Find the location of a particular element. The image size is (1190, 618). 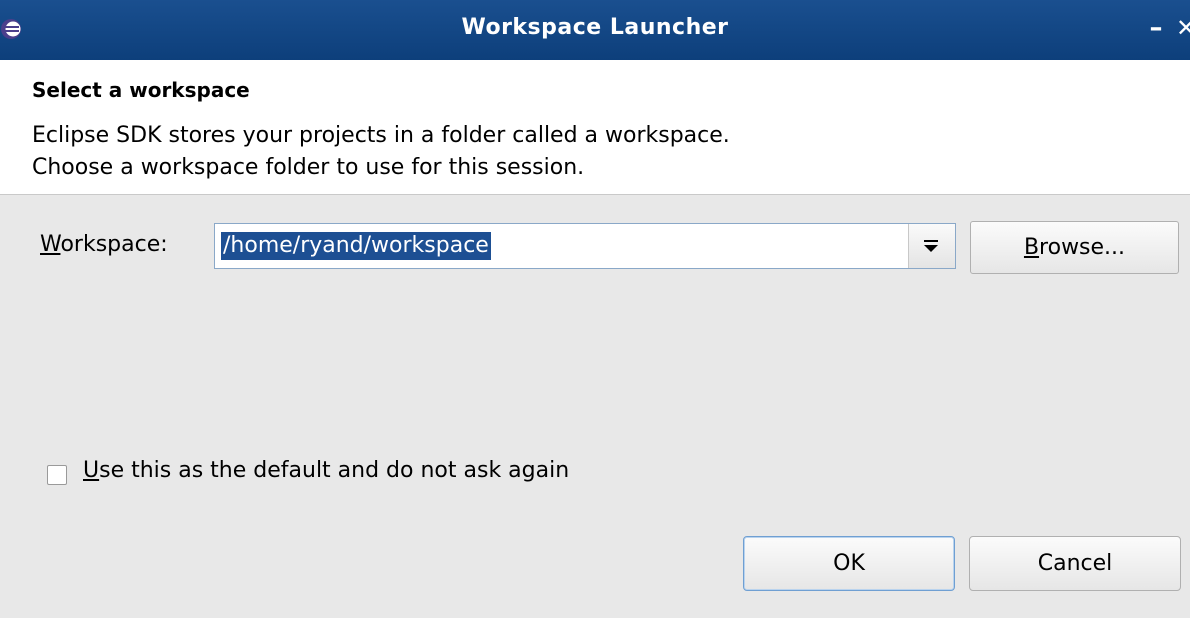

ok-button: OK is located at coordinates (849, 563).